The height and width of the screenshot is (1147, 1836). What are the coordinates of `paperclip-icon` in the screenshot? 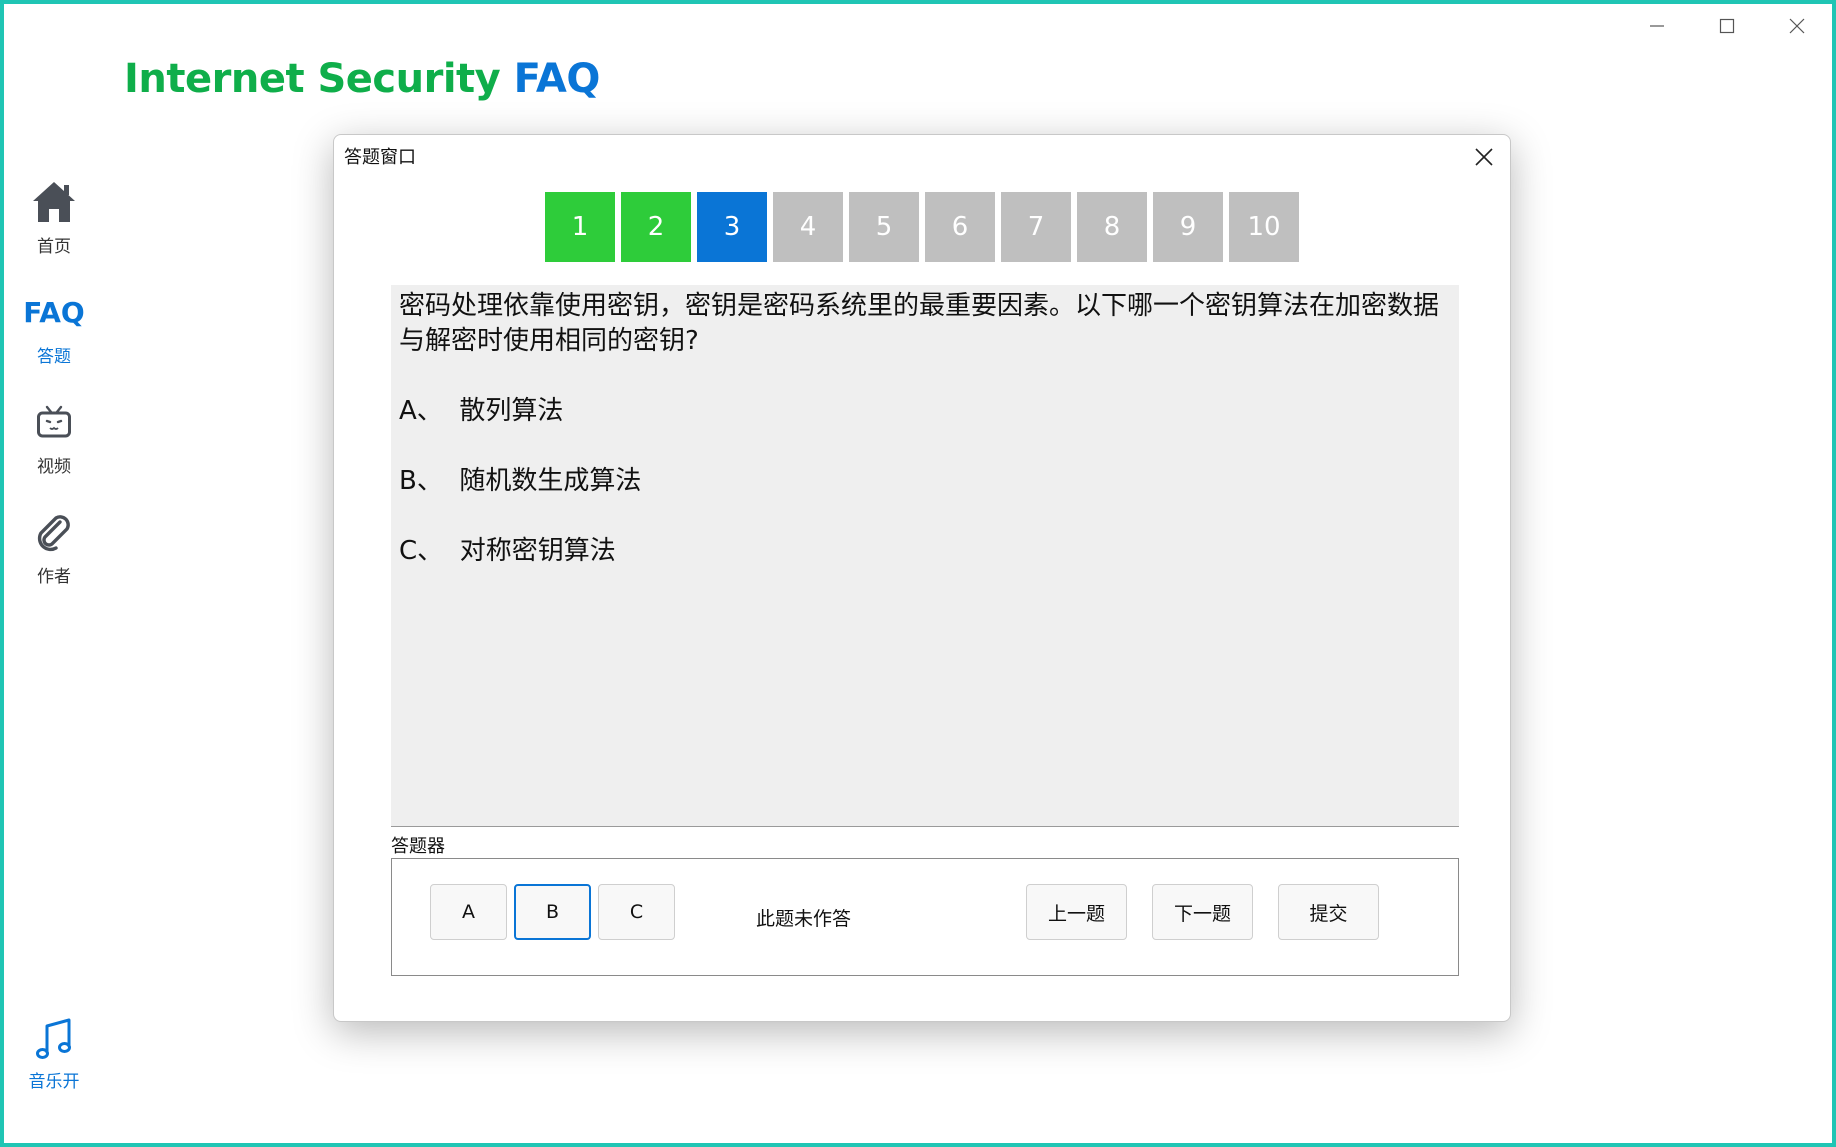 It's located at (53, 533).